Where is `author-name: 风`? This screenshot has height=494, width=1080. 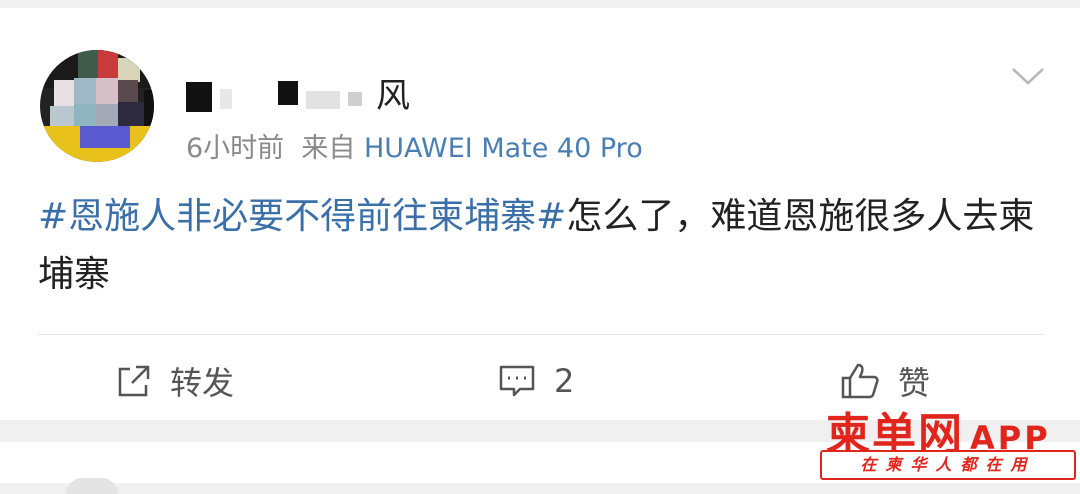 author-name: 风 is located at coordinates (298, 92).